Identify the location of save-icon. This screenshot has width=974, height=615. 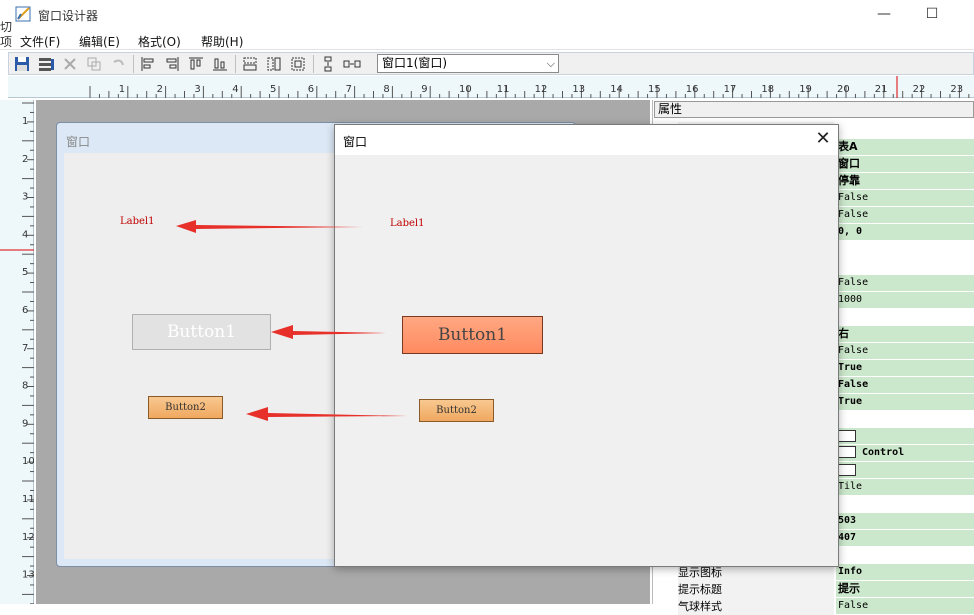
(22, 64).